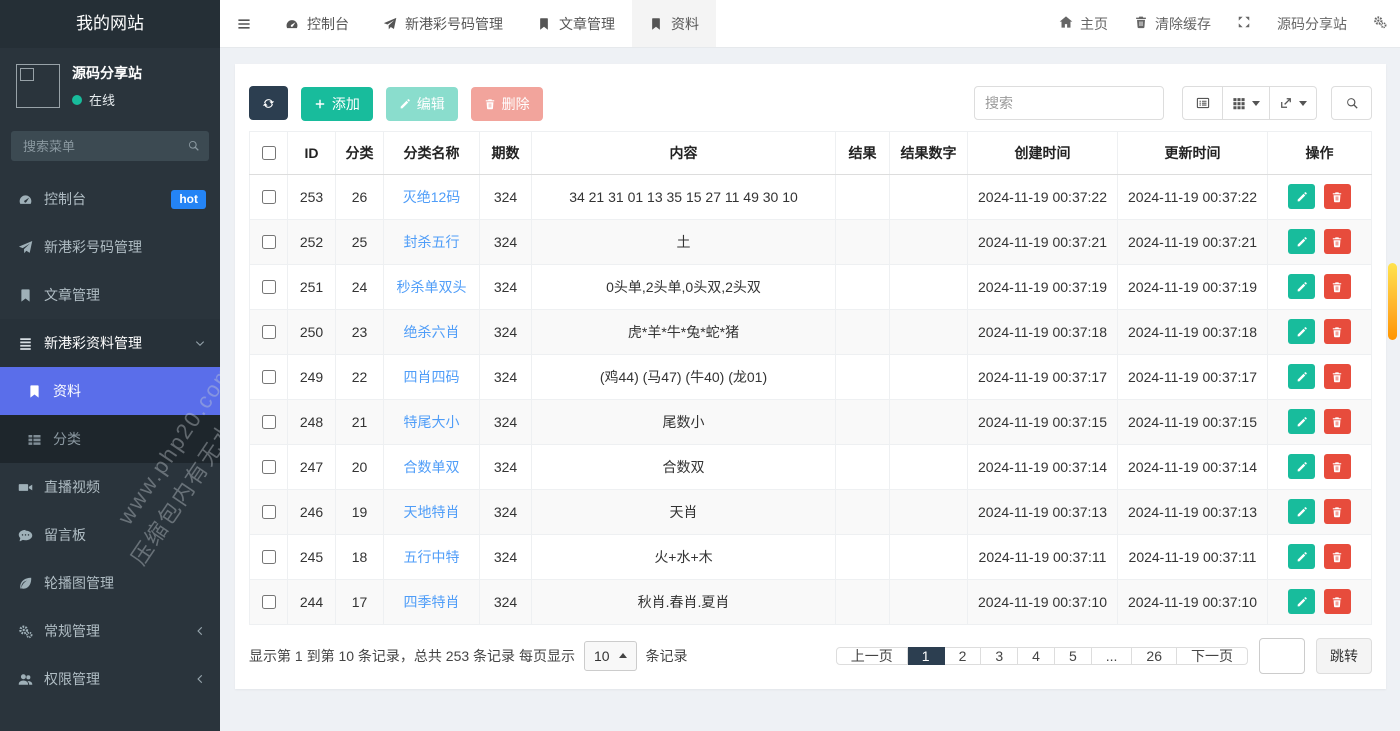 This screenshot has width=1400, height=731. What do you see at coordinates (110, 439) in the screenshot?
I see `sidebar-item-category: 分类` at bounding box center [110, 439].